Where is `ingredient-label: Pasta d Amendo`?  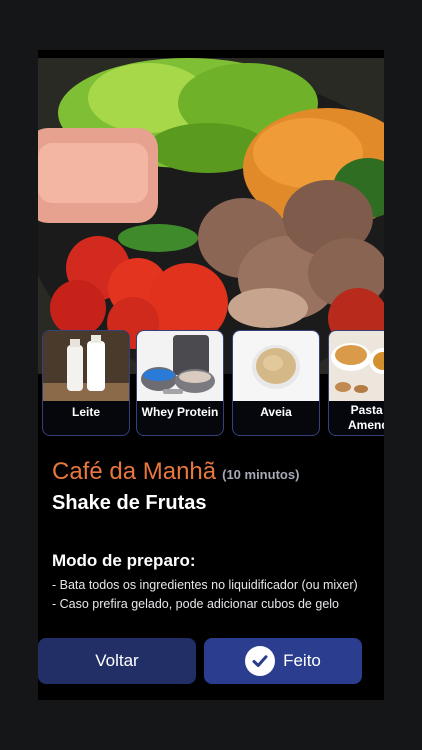
ingredient-label: Pasta d Amendo is located at coordinates (366, 417).